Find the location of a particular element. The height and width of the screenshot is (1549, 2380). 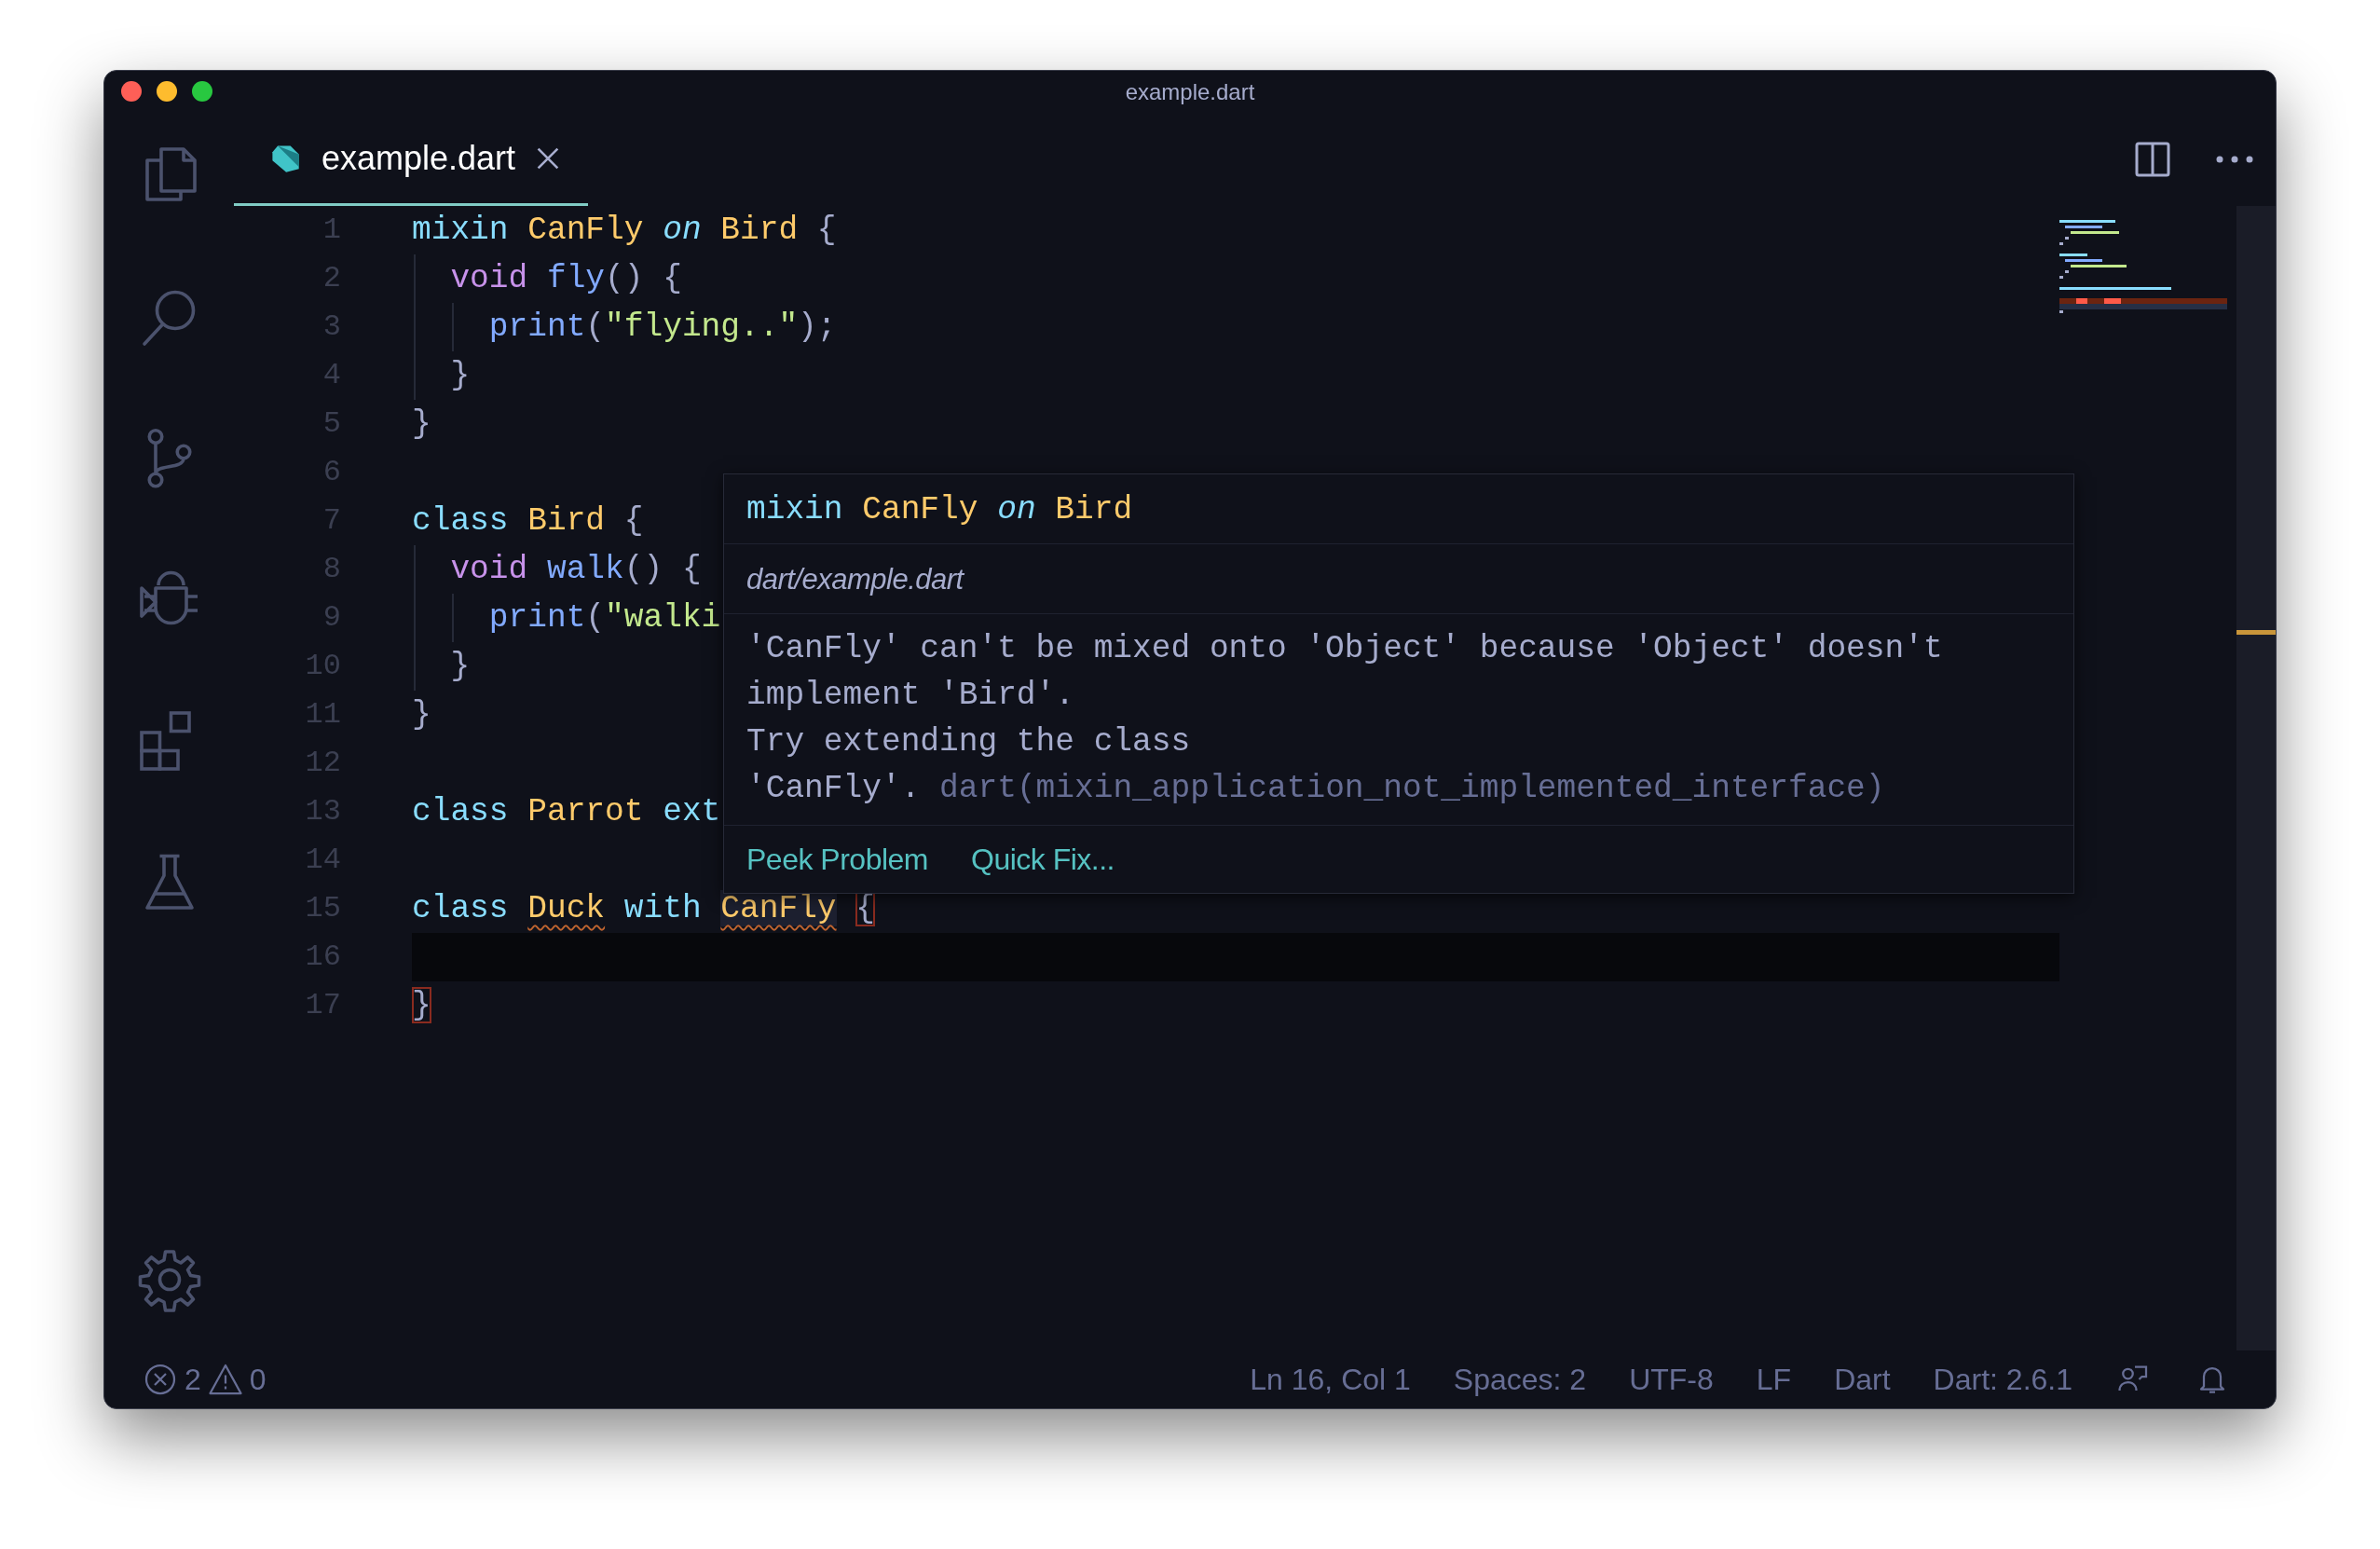

close-icon is located at coordinates (548, 158).